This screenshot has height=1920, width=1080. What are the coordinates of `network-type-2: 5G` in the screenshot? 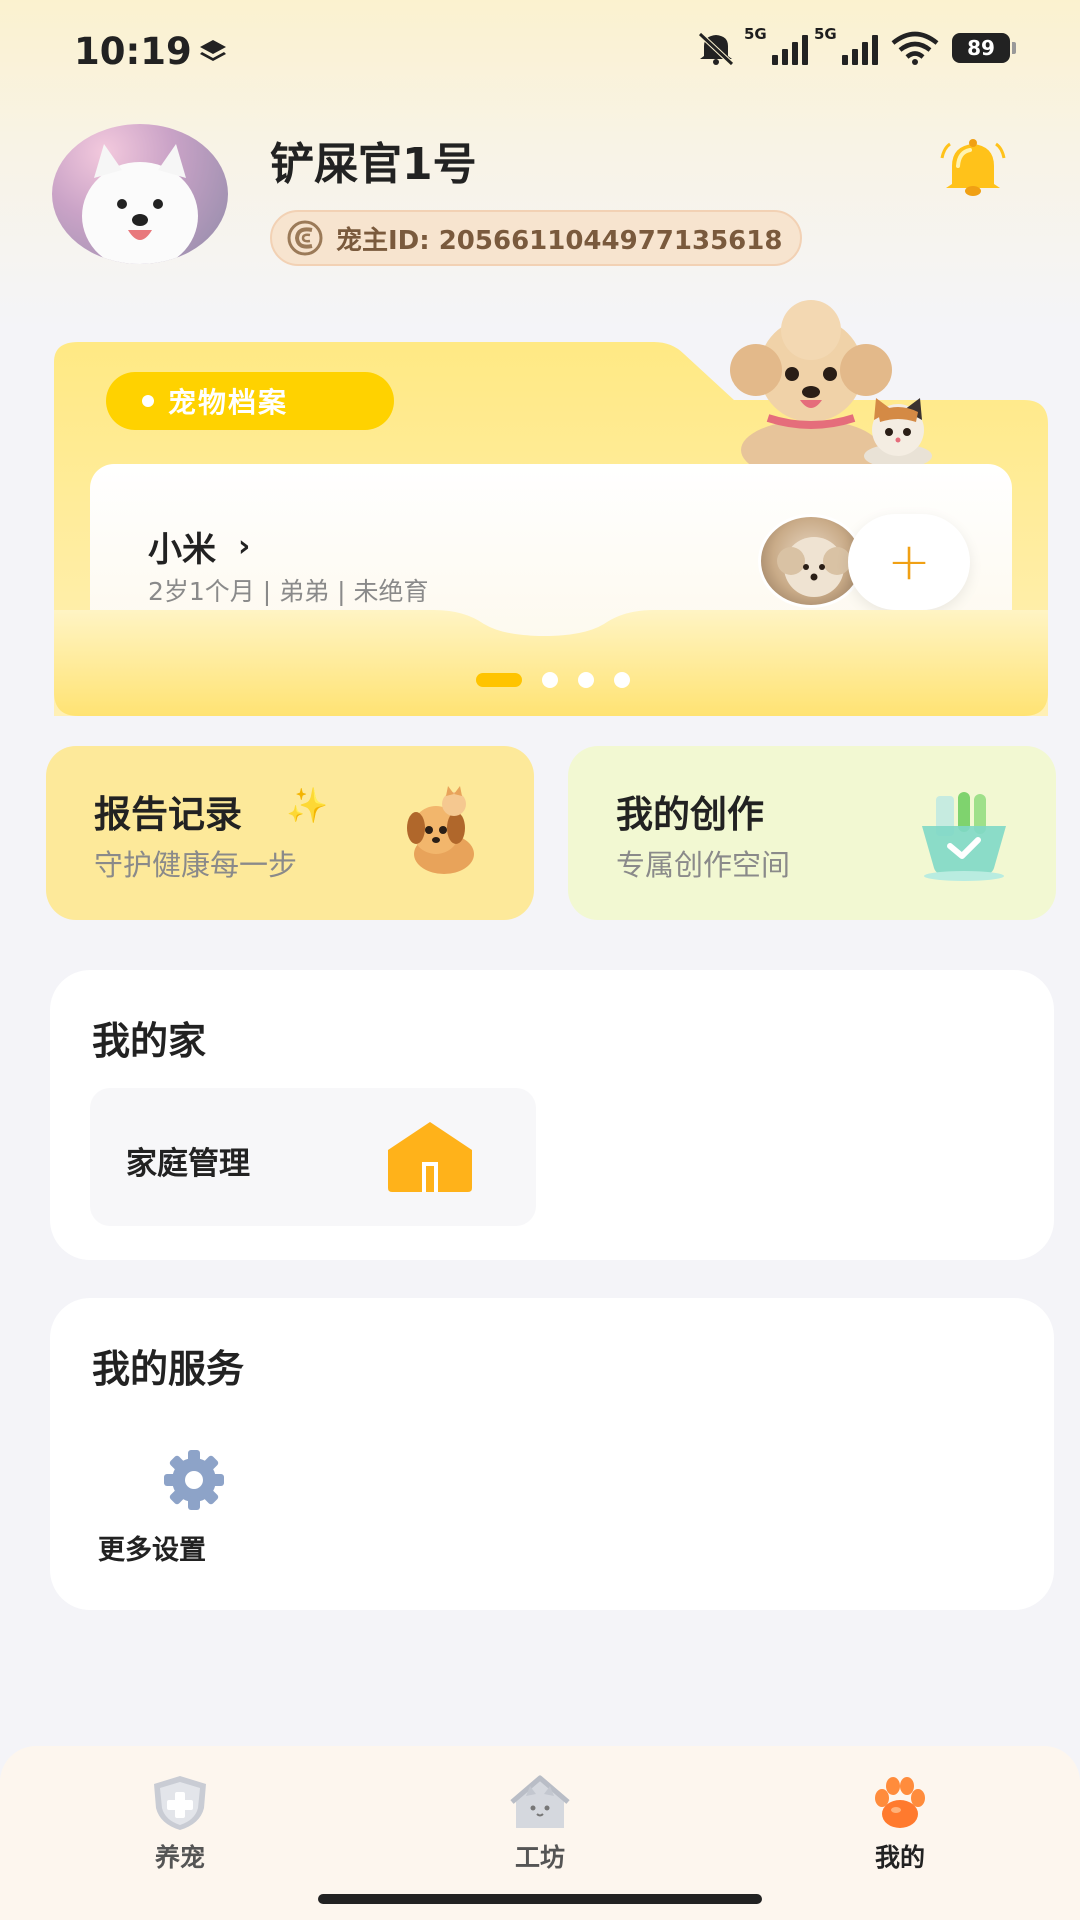 It's located at (825, 34).